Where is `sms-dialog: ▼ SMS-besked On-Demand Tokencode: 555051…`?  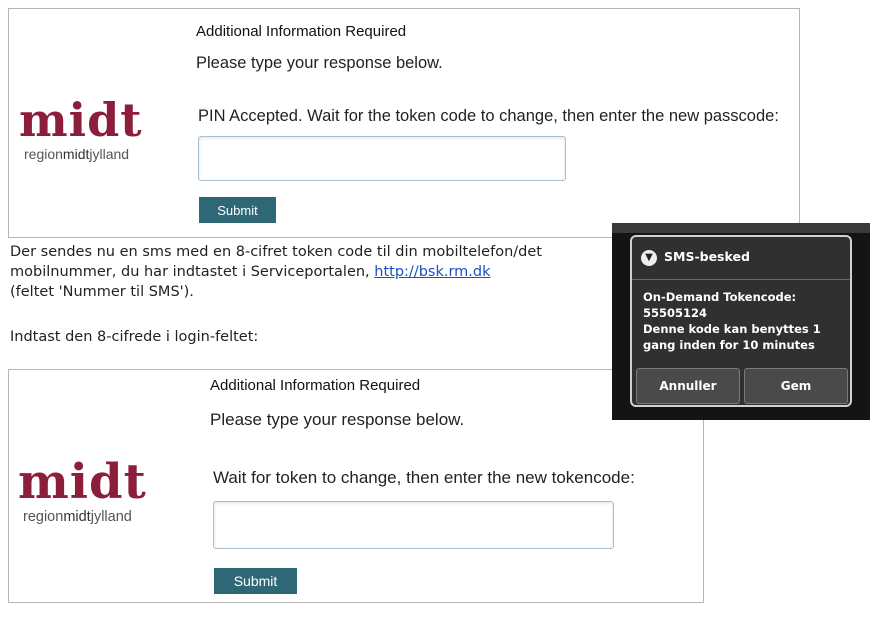 sms-dialog: ▼ SMS-besked On-Demand Tokencode: 555051… is located at coordinates (741, 321).